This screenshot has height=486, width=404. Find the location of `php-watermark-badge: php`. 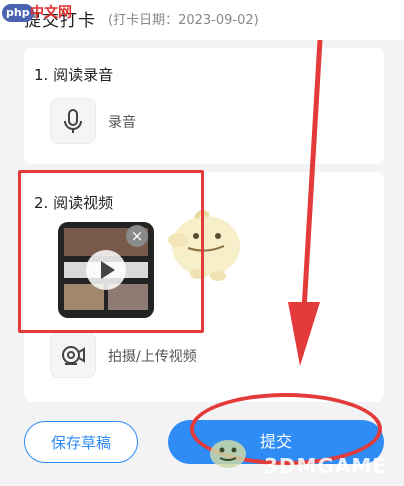

php-watermark-badge: php is located at coordinates (18, 13).